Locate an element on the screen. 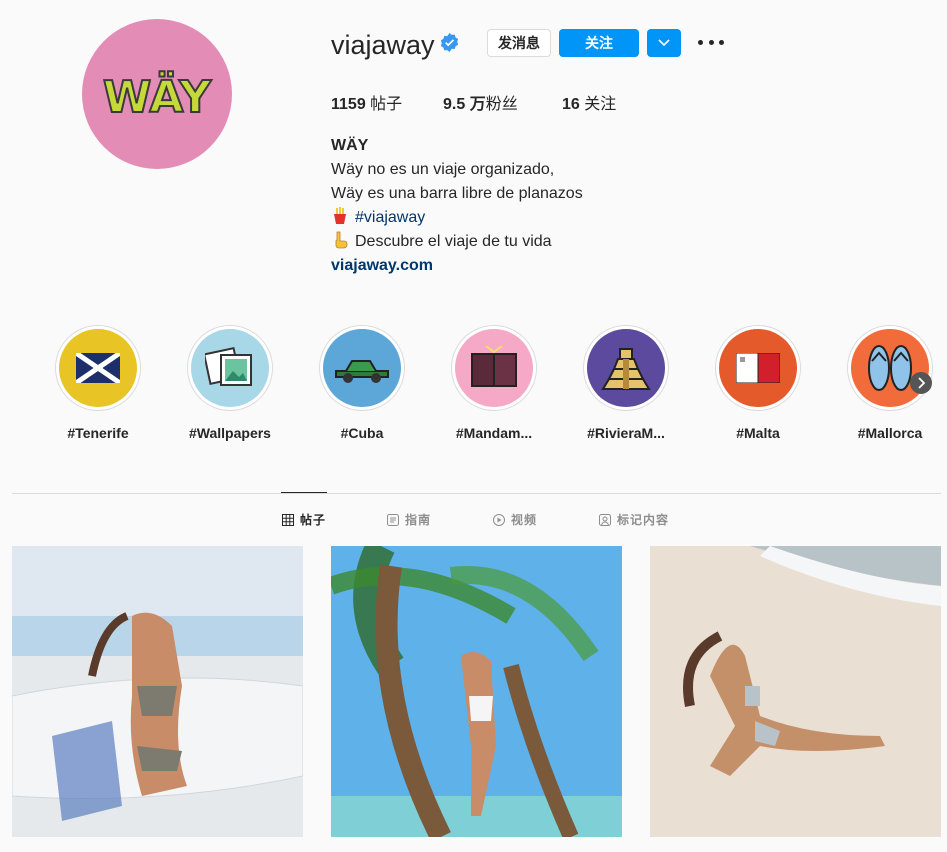 The image size is (947, 852). posts-count: 1159 帖子 is located at coordinates (367, 104).